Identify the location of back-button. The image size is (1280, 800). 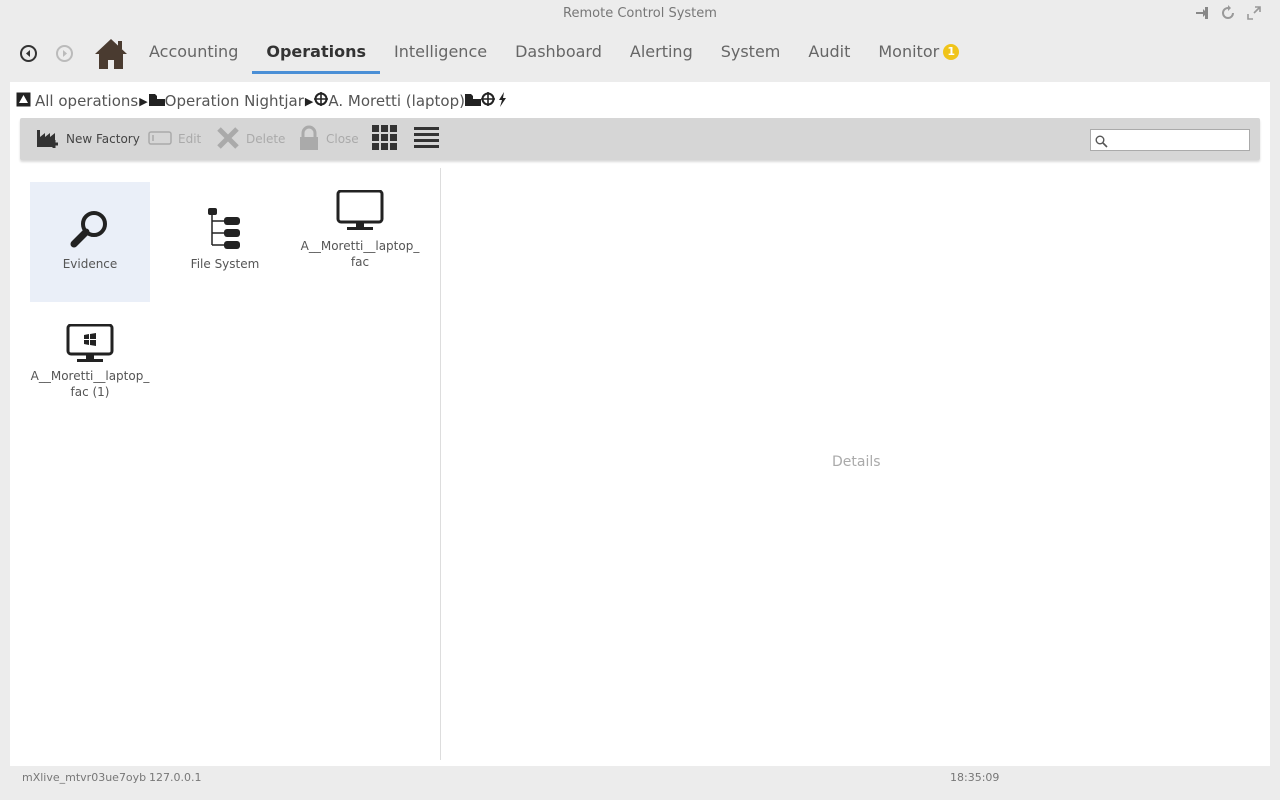
(28, 53).